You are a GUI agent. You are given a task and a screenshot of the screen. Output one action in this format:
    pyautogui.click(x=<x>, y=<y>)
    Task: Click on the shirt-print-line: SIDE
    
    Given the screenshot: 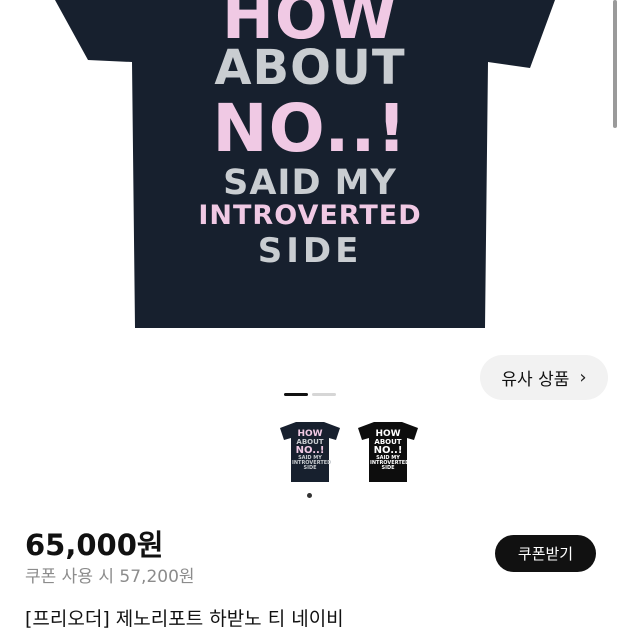 What is the action you would take?
    pyautogui.click(x=310, y=251)
    